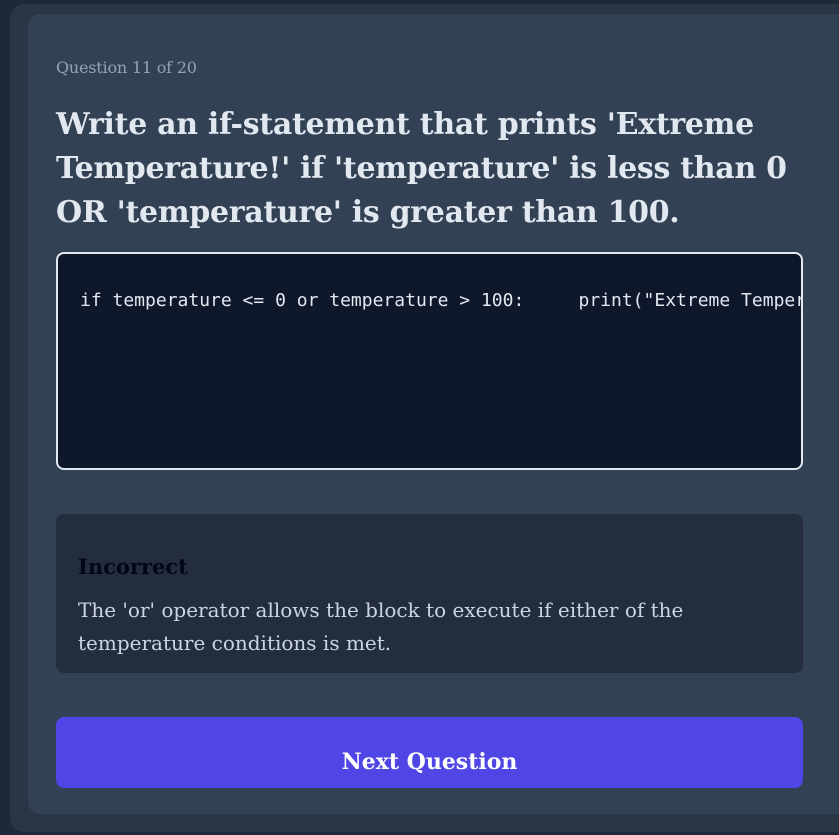  What do you see at coordinates (126, 67) in the screenshot?
I see `question-progress: Question 11 of 20` at bounding box center [126, 67].